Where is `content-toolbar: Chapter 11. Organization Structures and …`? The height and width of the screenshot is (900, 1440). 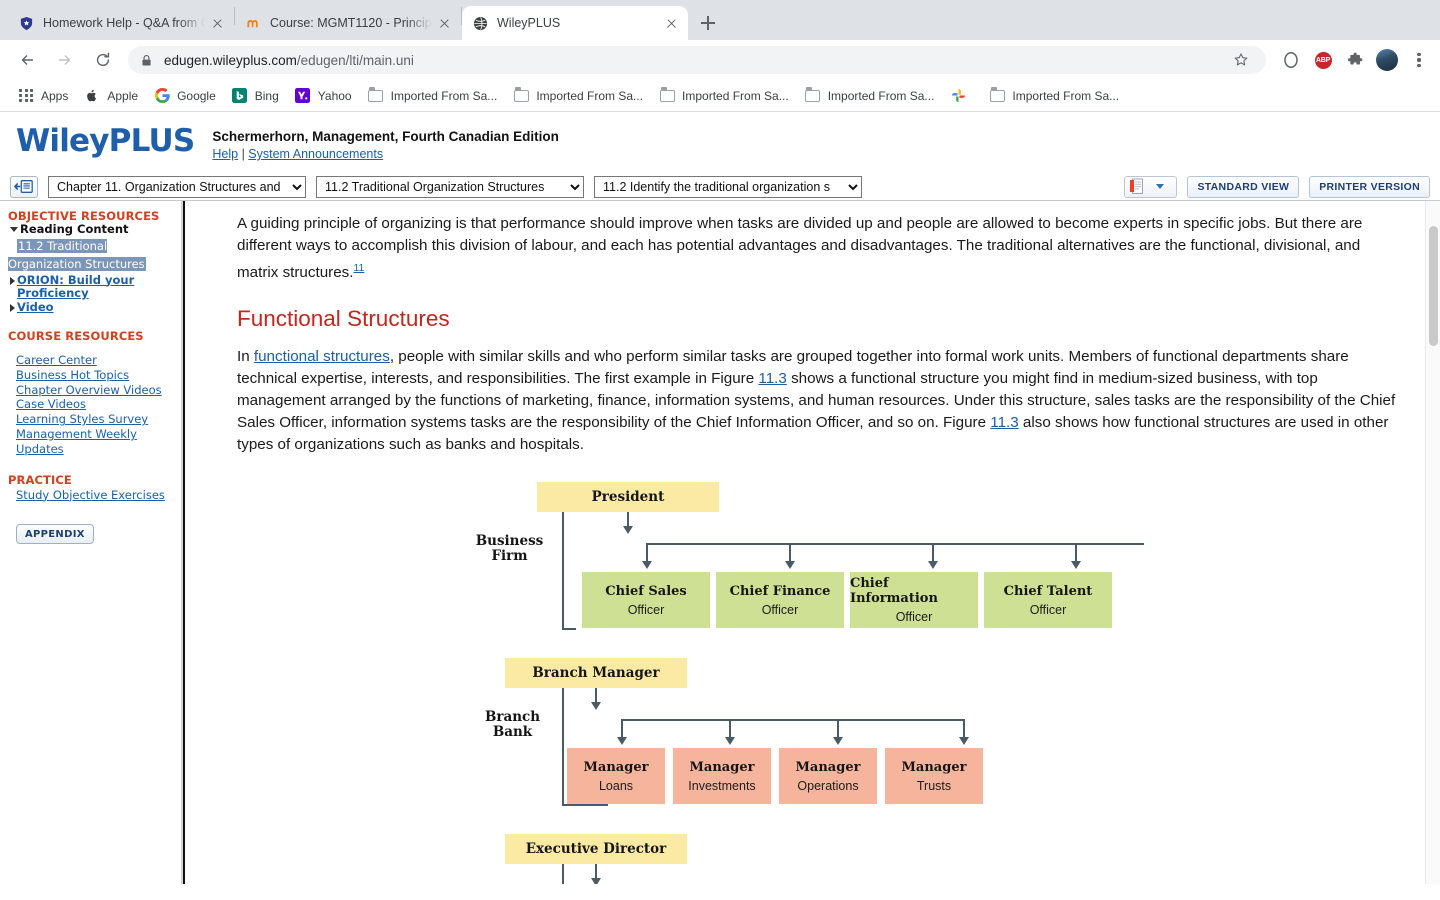
content-toolbar: Chapter 11. Organization Structures and … is located at coordinates (720, 187).